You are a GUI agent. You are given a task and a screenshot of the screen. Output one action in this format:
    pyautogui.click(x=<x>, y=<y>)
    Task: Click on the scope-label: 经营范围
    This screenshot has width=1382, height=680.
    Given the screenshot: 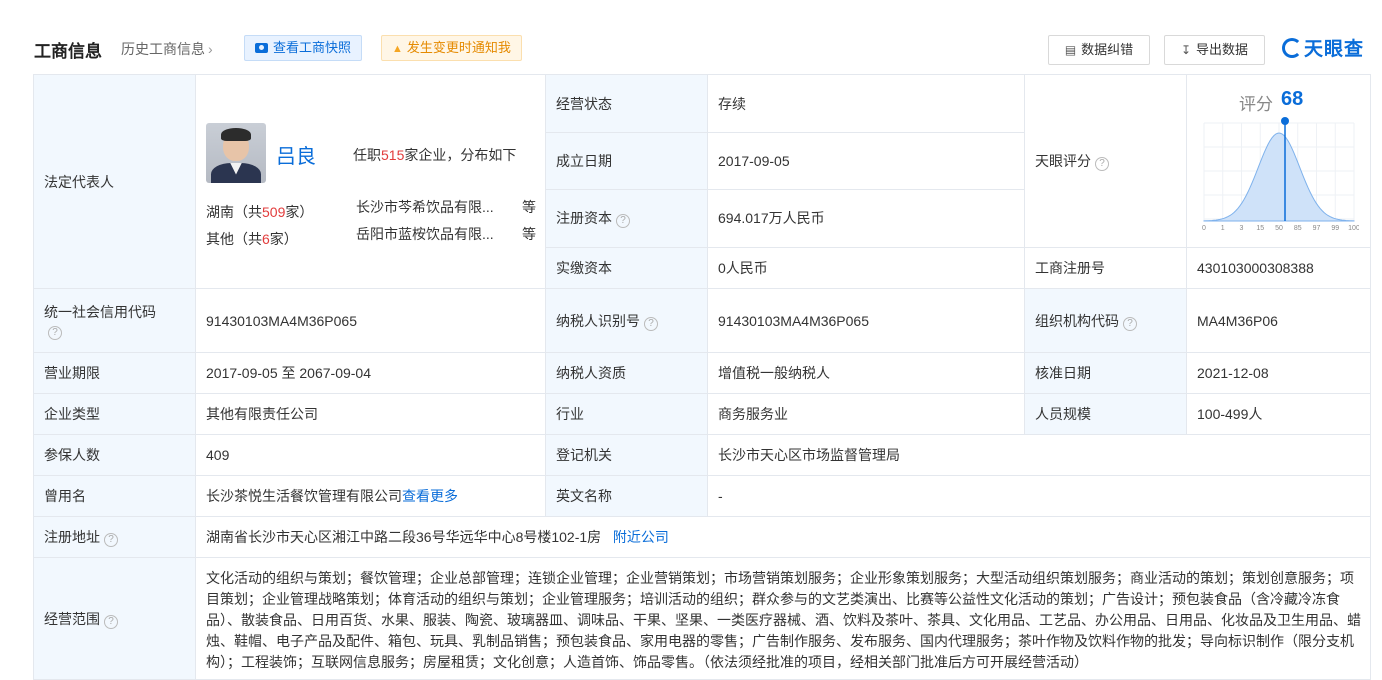 What is the action you would take?
    pyautogui.click(x=72, y=618)
    